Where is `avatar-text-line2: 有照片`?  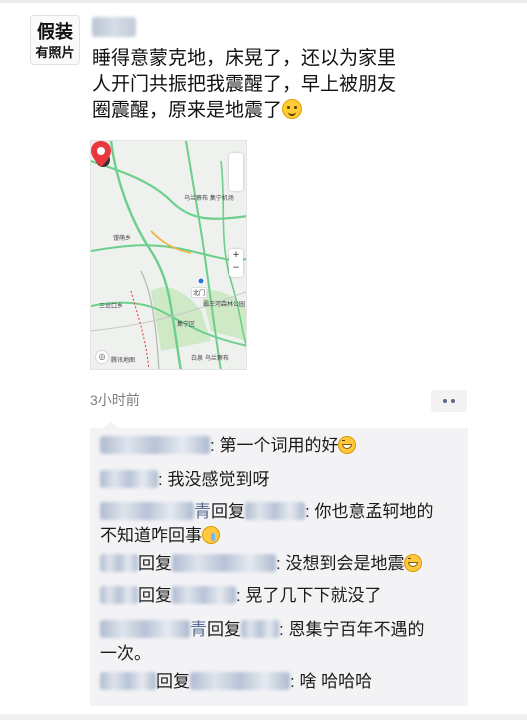 avatar-text-line2: 有照片 is located at coordinates (55, 53).